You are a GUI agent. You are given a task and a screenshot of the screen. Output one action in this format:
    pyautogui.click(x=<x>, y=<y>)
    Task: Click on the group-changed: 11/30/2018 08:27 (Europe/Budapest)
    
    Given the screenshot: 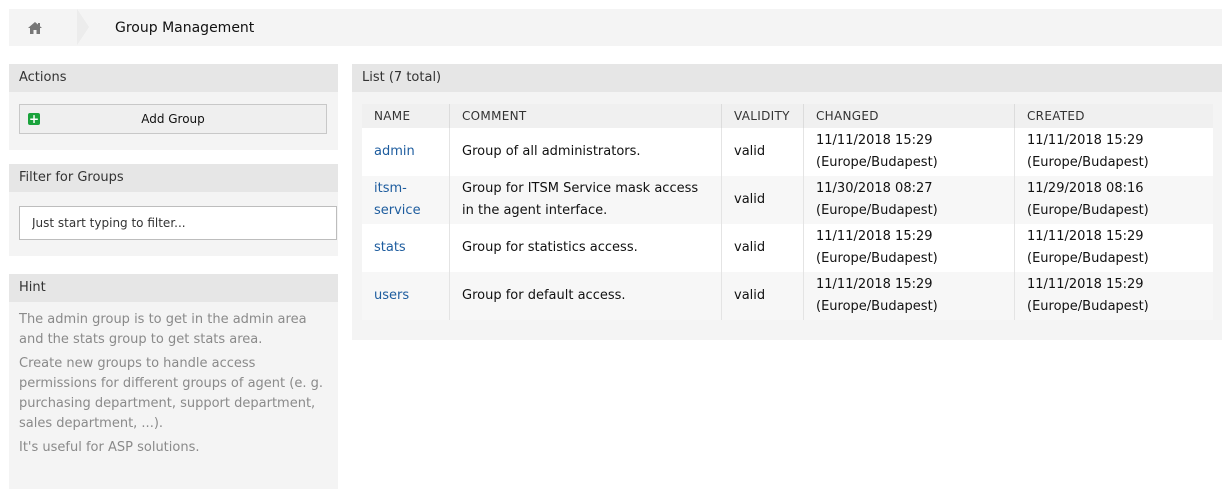 What is the action you would take?
    pyautogui.click(x=909, y=200)
    